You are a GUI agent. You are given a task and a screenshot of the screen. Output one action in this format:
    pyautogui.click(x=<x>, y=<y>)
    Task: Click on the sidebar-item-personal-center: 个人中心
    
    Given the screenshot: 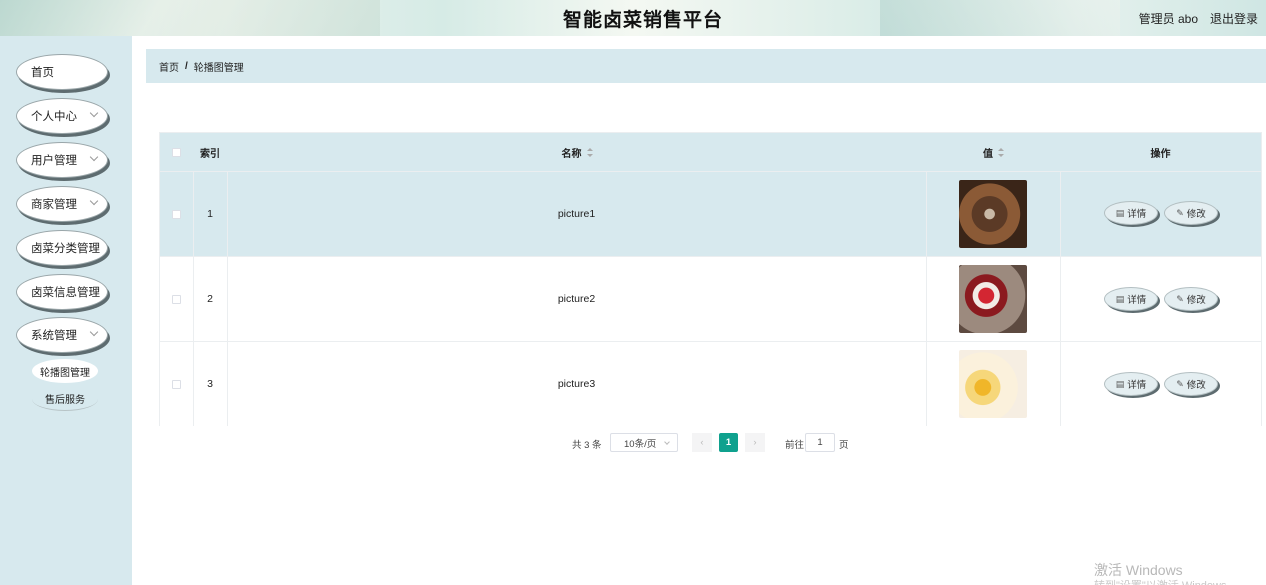 What is the action you would take?
    pyautogui.click(x=62, y=116)
    